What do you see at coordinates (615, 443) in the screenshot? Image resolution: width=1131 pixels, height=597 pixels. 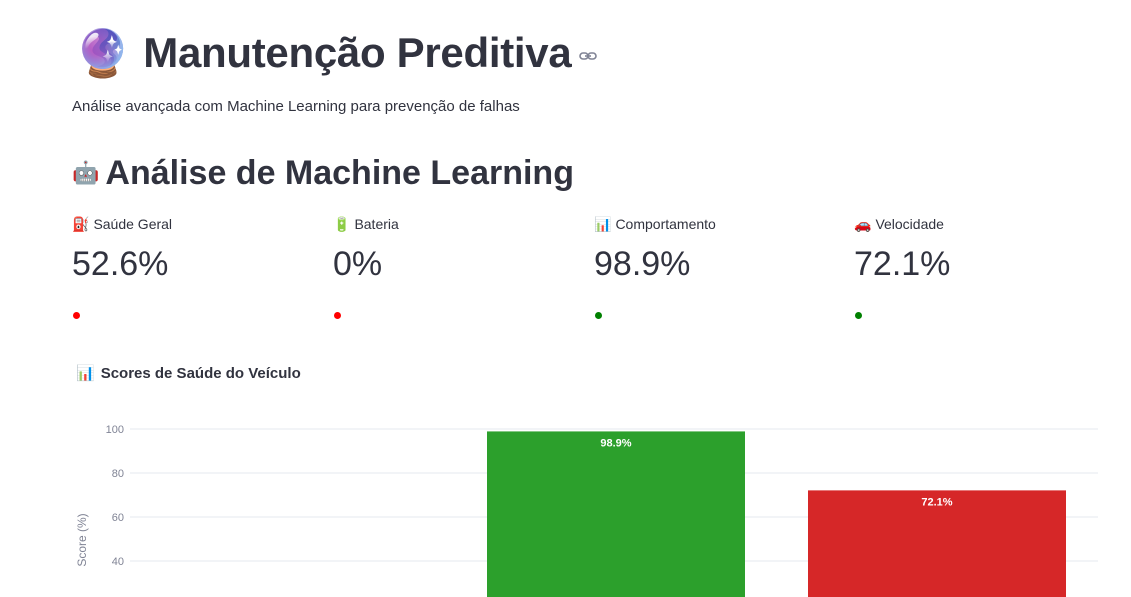 I see `bar-data-label: 98.9%` at bounding box center [615, 443].